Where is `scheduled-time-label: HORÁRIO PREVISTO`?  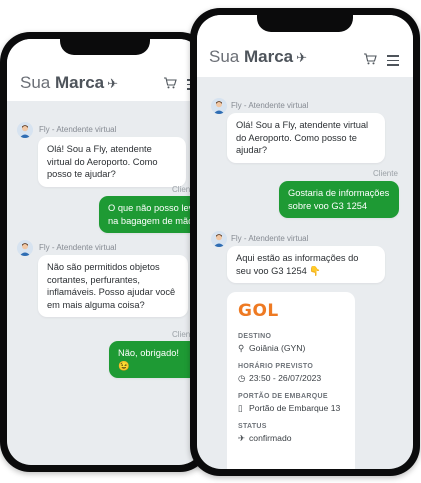 scheduled-time-label: HORÁRIO PREVISTO is located at coordinates (276, 366).